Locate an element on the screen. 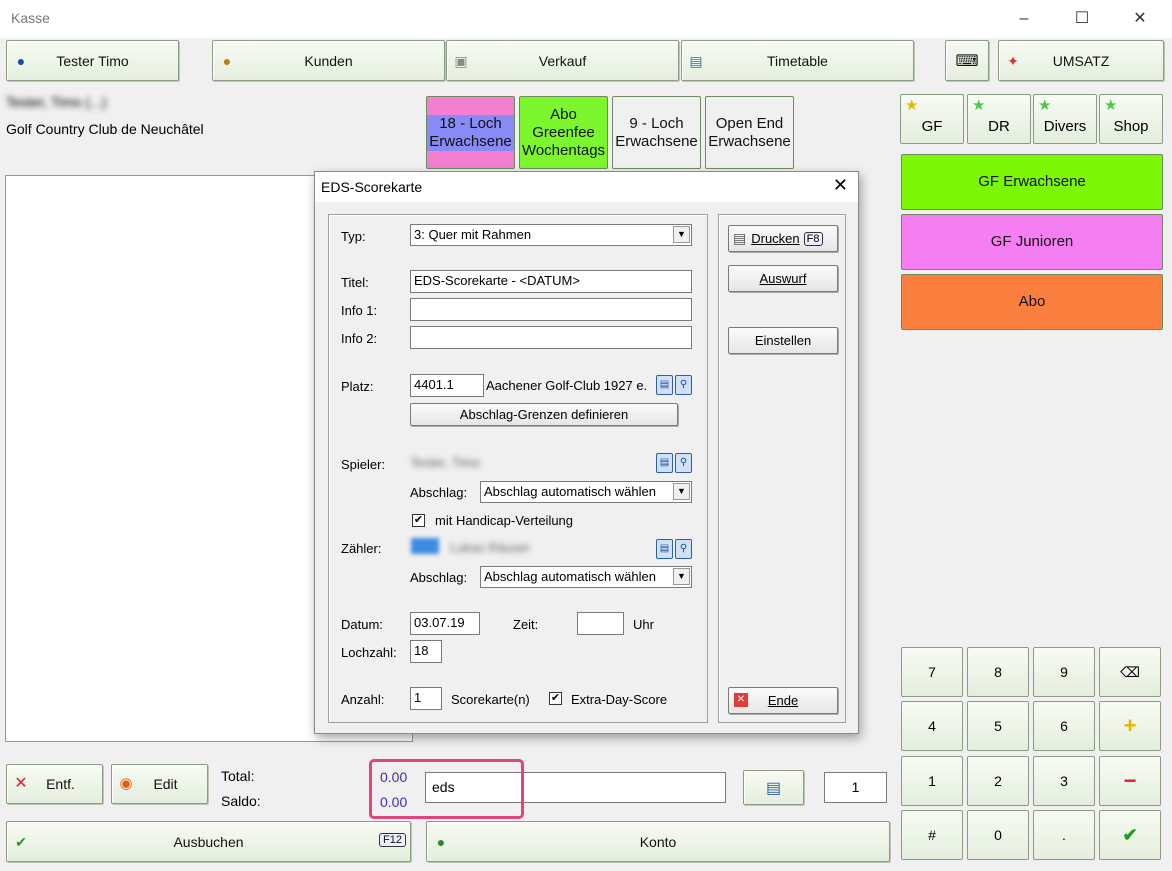  numpad-2: 2 is located at coordinates (998, 781).